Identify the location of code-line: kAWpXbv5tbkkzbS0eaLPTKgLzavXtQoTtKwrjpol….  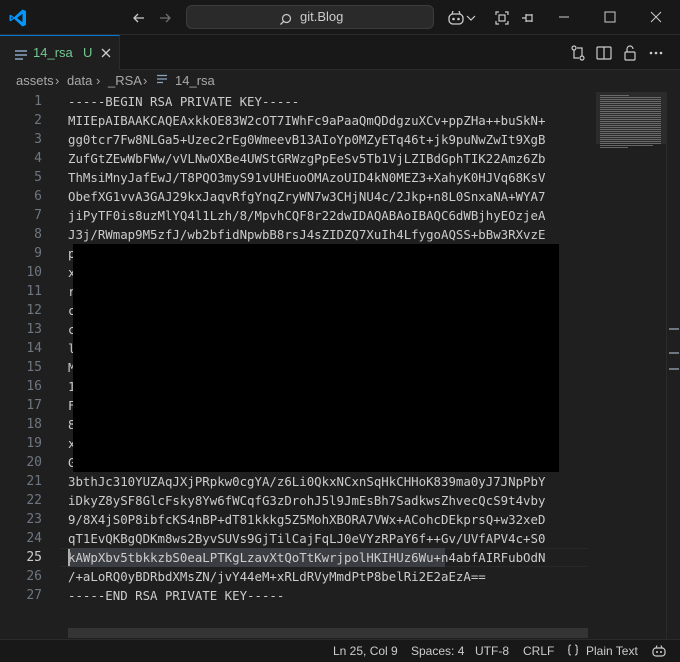
(306, 557).